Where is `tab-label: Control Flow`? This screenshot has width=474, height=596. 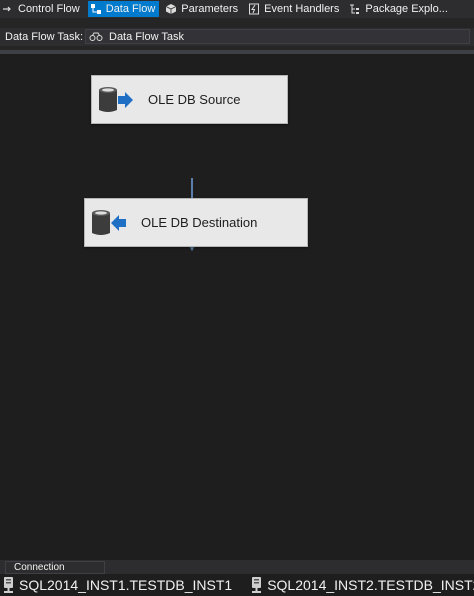 tab-label: Control Flow is located at coordinates (49, 9).